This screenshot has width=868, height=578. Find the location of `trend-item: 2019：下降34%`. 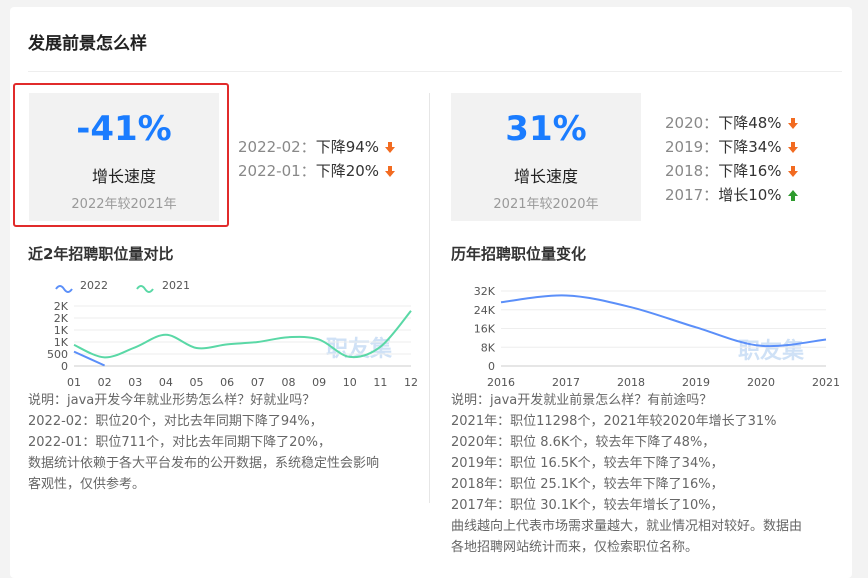

trend-item: 2019：下降34% is located at coordinates (731, 146).